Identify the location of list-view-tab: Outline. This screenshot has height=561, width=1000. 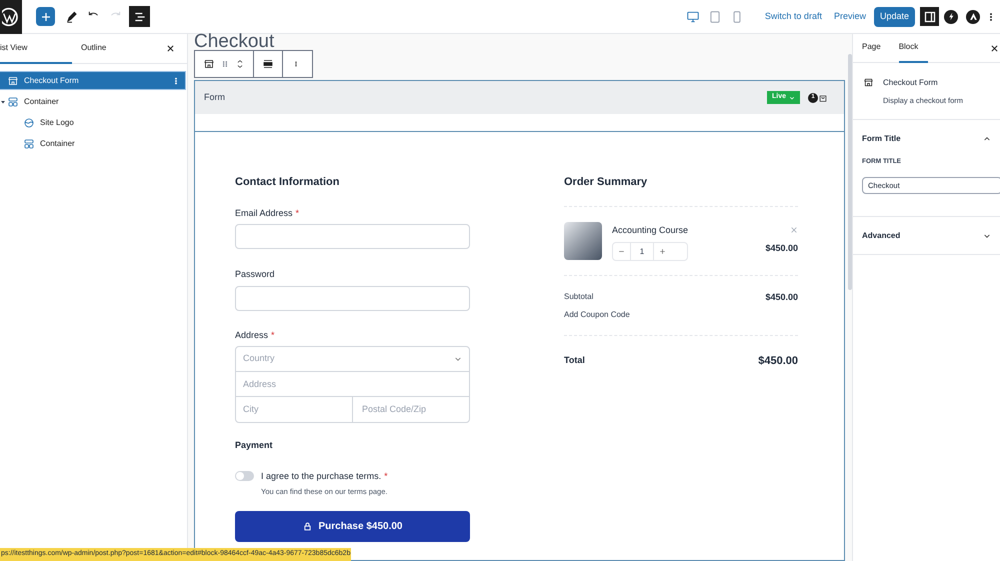
(108, 49).